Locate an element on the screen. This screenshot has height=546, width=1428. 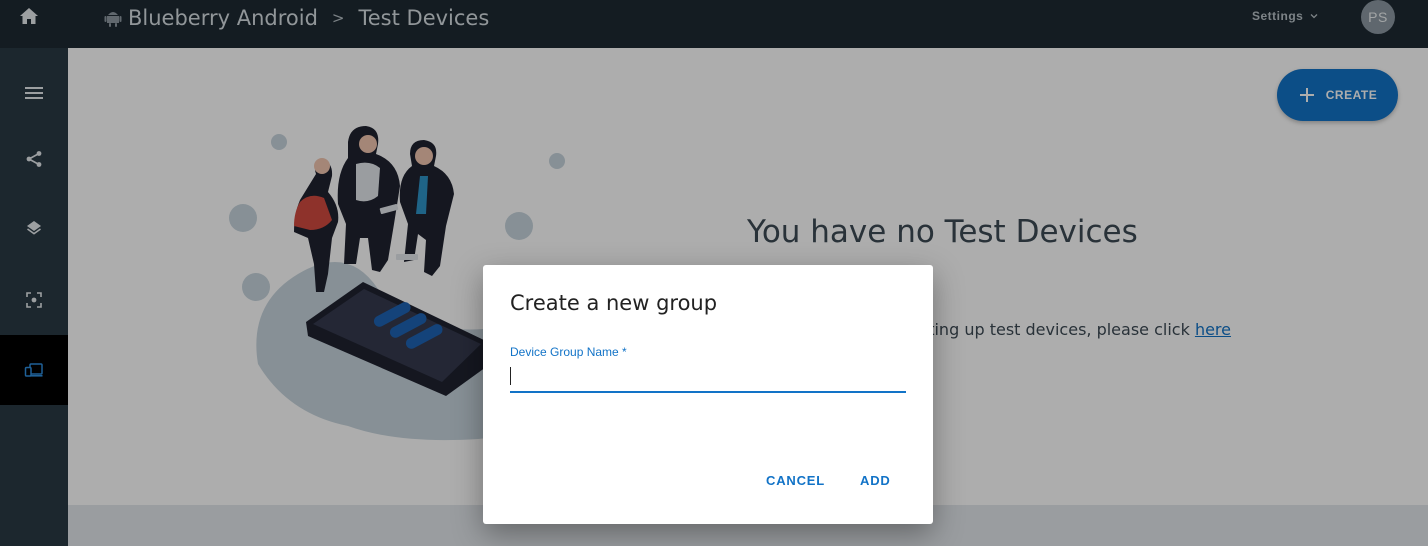
add-button: ADD is located at coordinates (875, 480).